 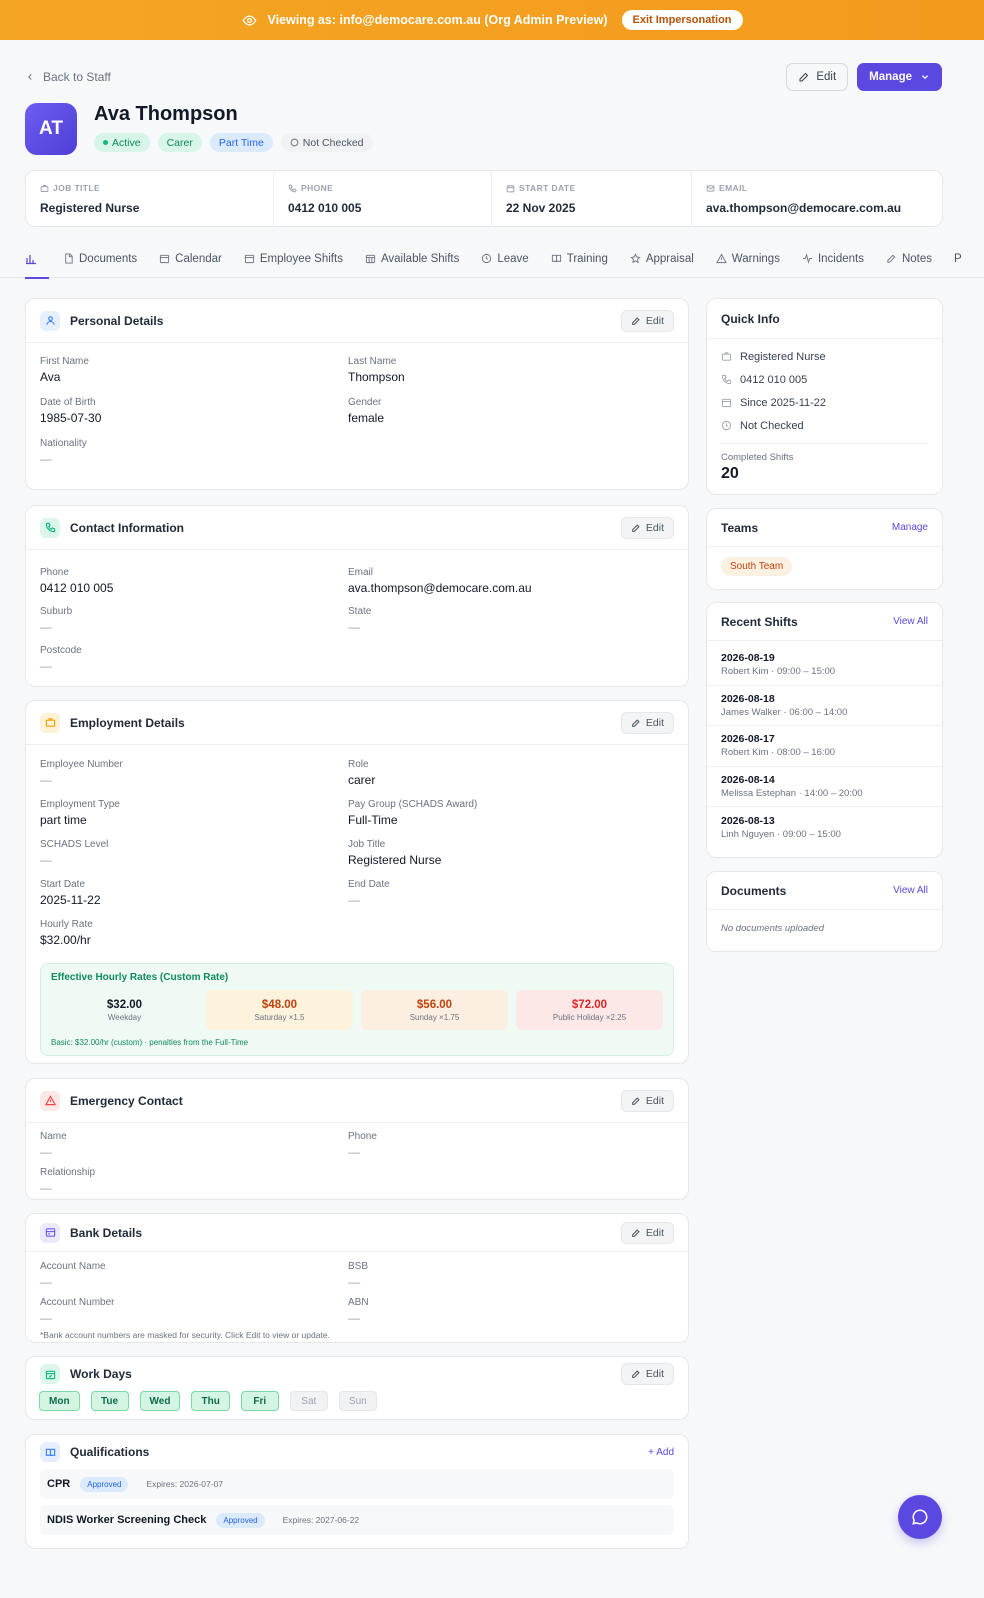 What do you see at coordinates (63, 820) in the screenshot?
I see `employment-type-value: part time` at bounding box center [63, 820].